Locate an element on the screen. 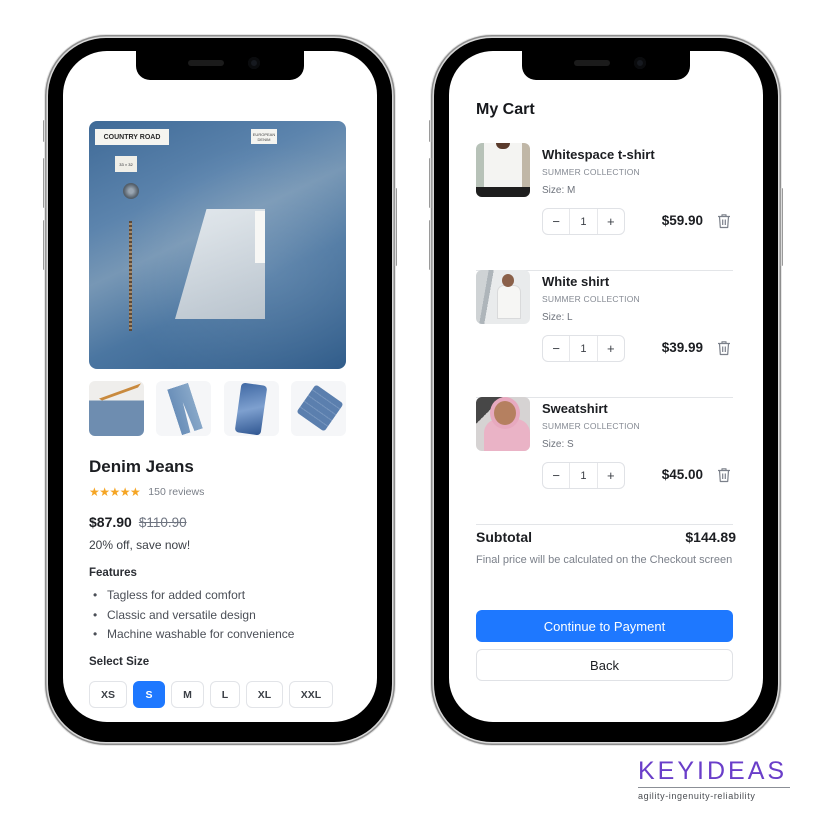 The width and height of the screenshot is (825, 825). discount-text: 20% off, save now! is located at coordinates (140, 545).